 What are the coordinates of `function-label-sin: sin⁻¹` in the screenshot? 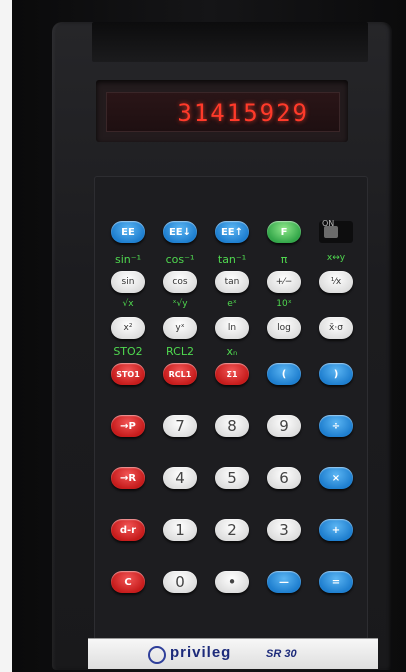 It's located at (128, 259).